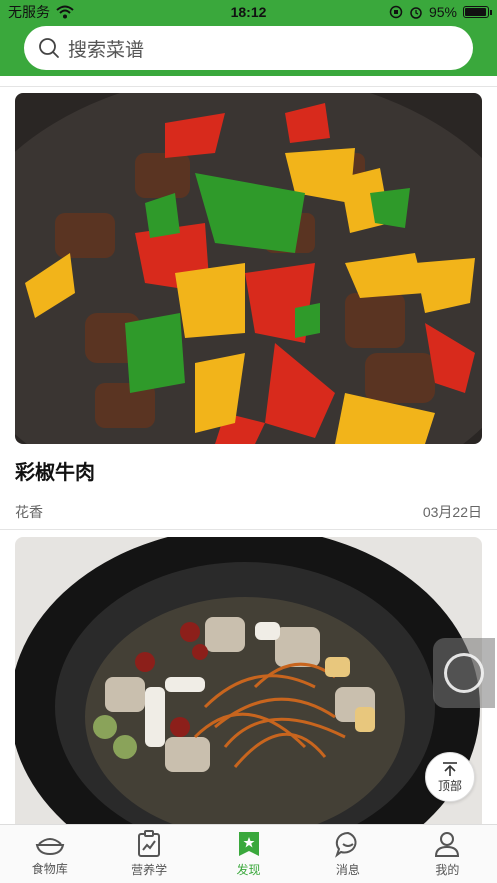 This screenshot has height=883, width=497. I want to click on tab-bar: 食物库 营养学 发现 消息 我的, so click(248, 853).